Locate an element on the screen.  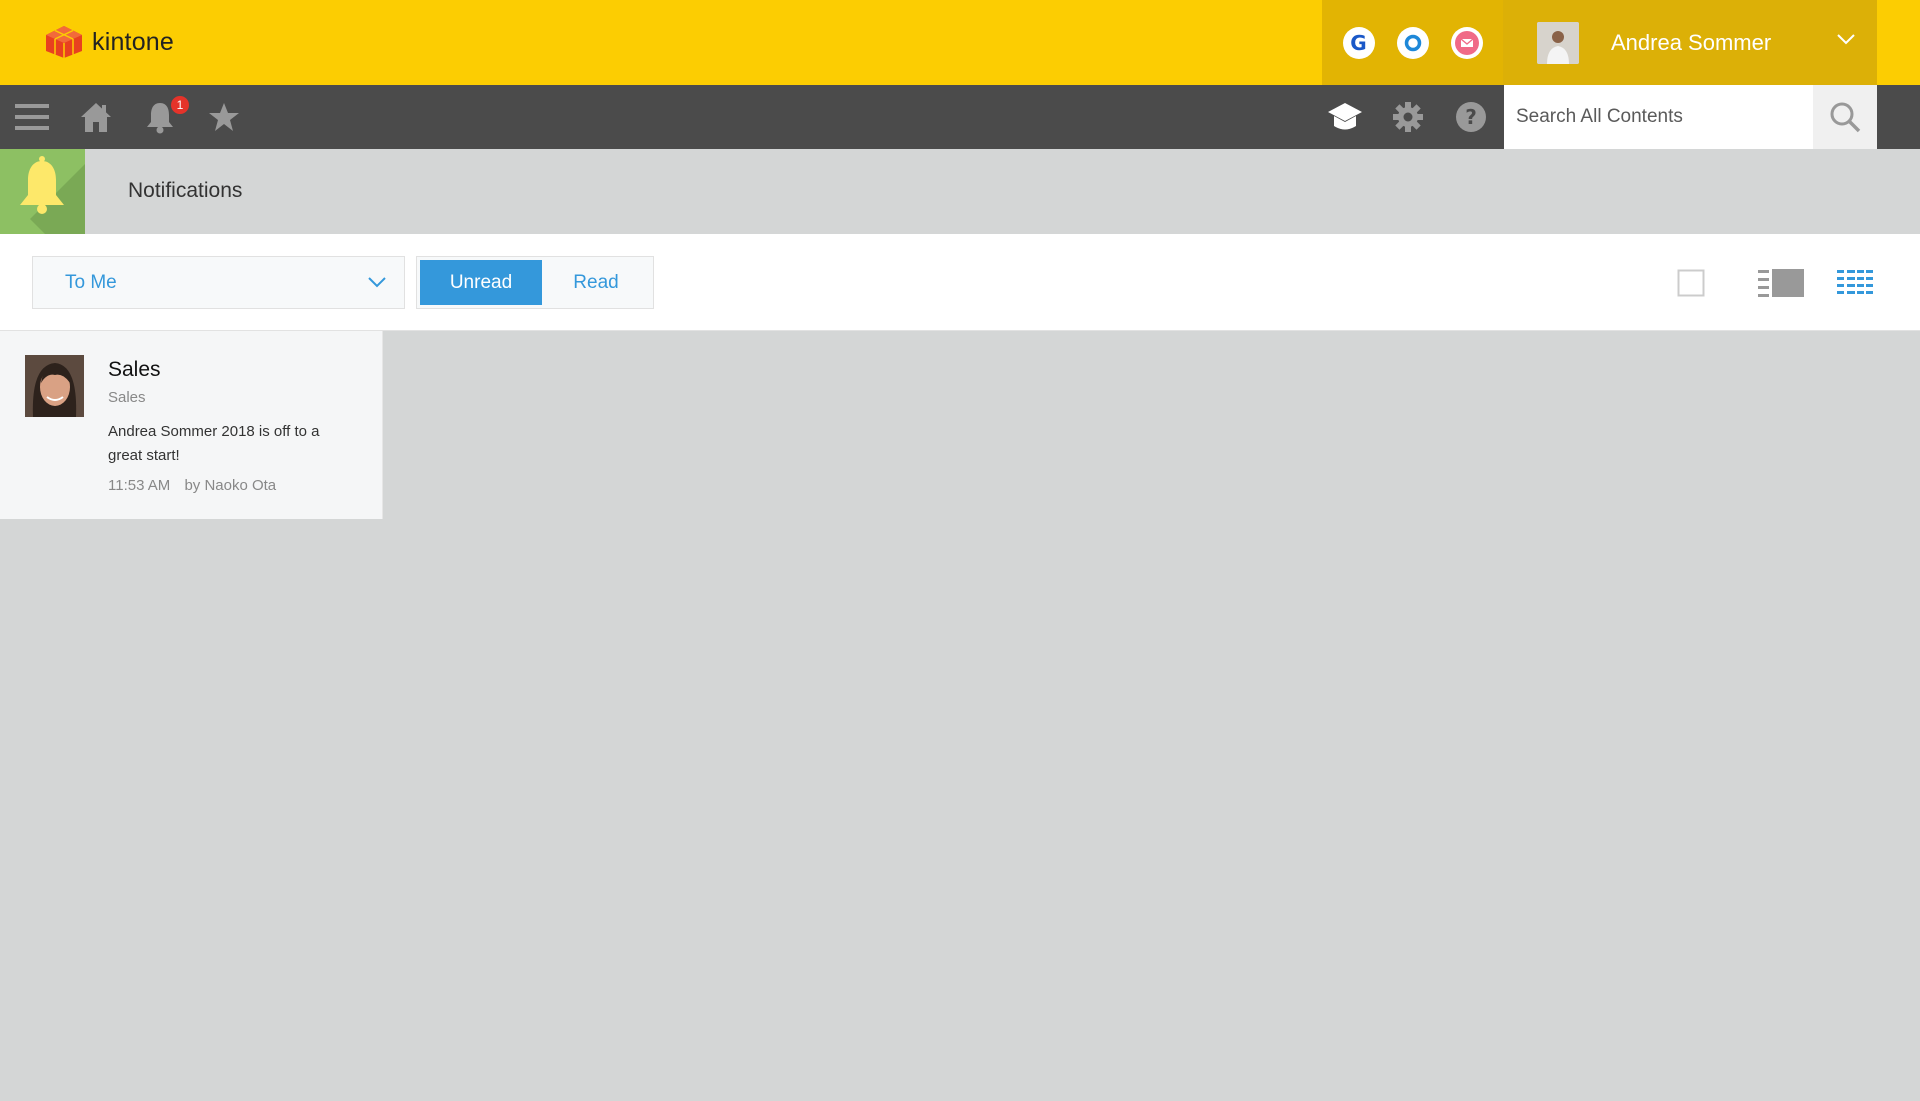
star-icon is located at coordinates (224, 117).